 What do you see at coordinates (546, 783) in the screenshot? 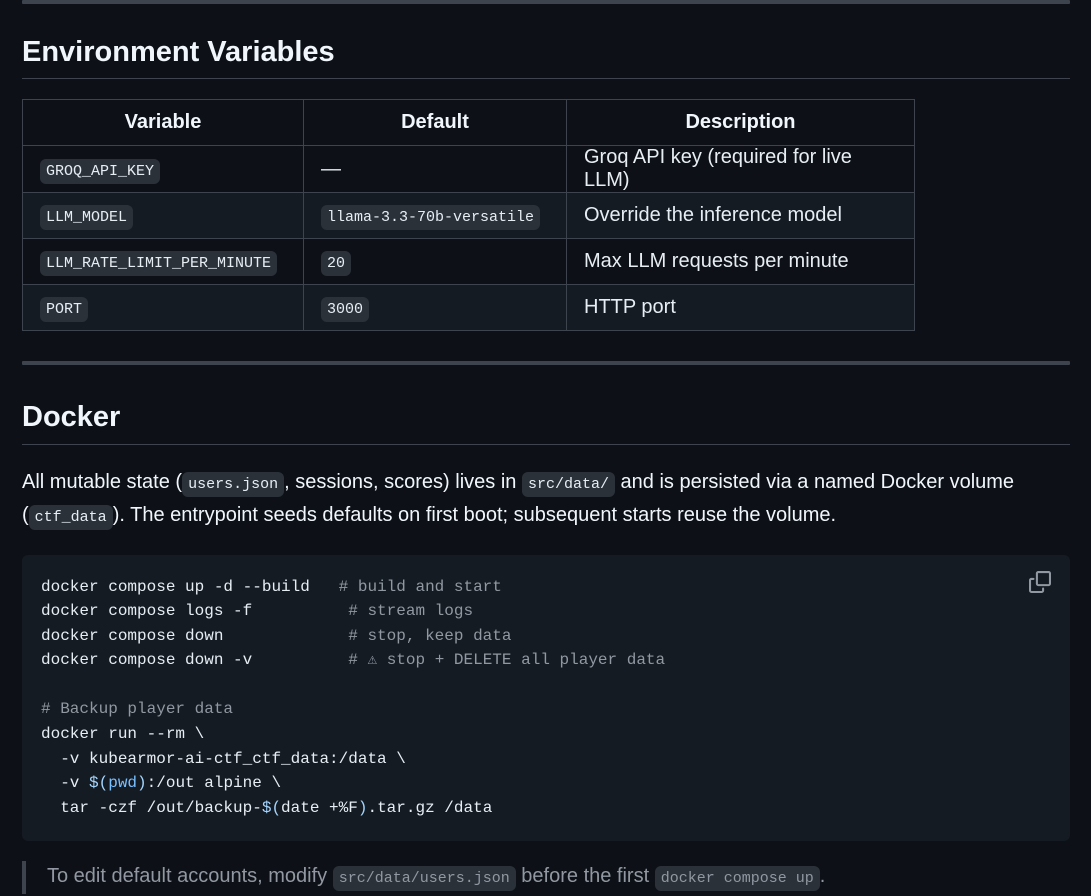
I see `code-line: -v $(pwd):/out alpine \` at bounding box center [546, 783].